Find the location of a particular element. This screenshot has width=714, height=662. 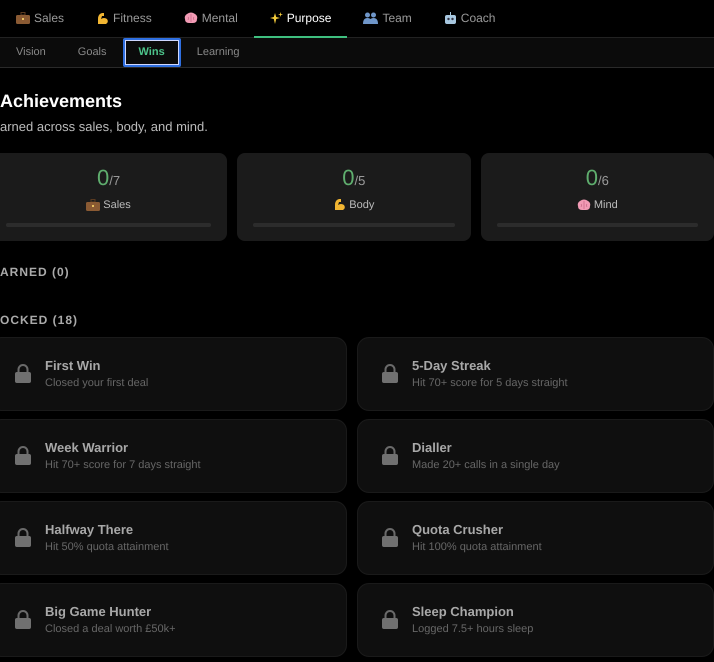

stat-total: /5 is located at coordinates (360, 180).